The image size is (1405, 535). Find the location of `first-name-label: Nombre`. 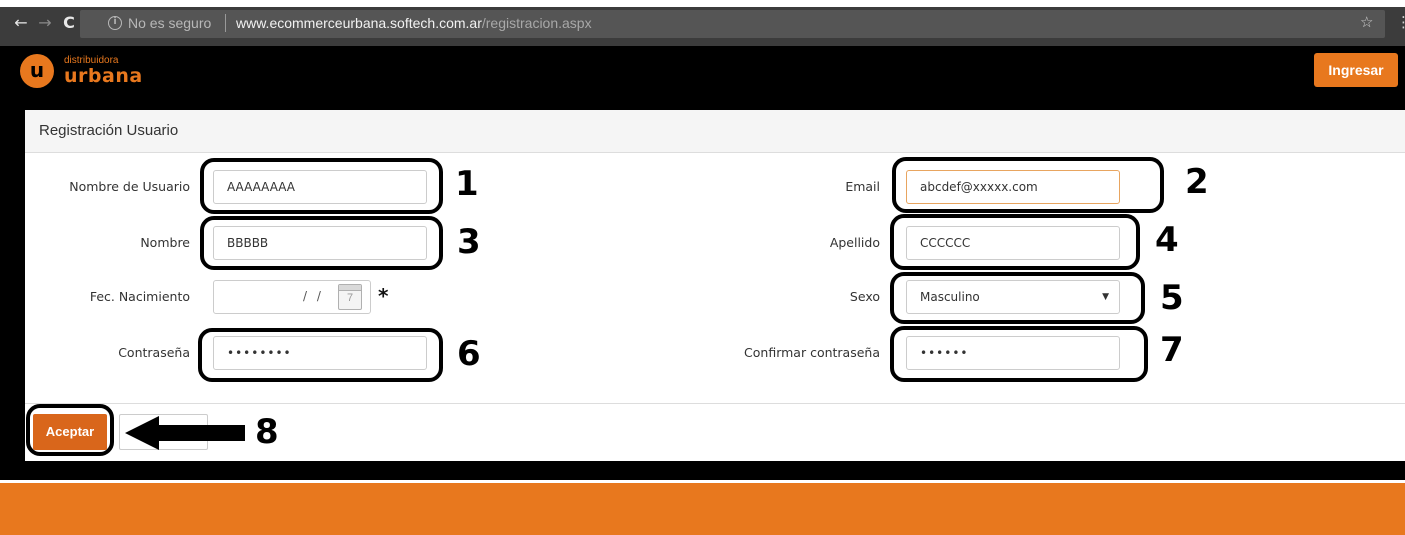

first-name-label: Nombre is located at coordinates (165, 242).